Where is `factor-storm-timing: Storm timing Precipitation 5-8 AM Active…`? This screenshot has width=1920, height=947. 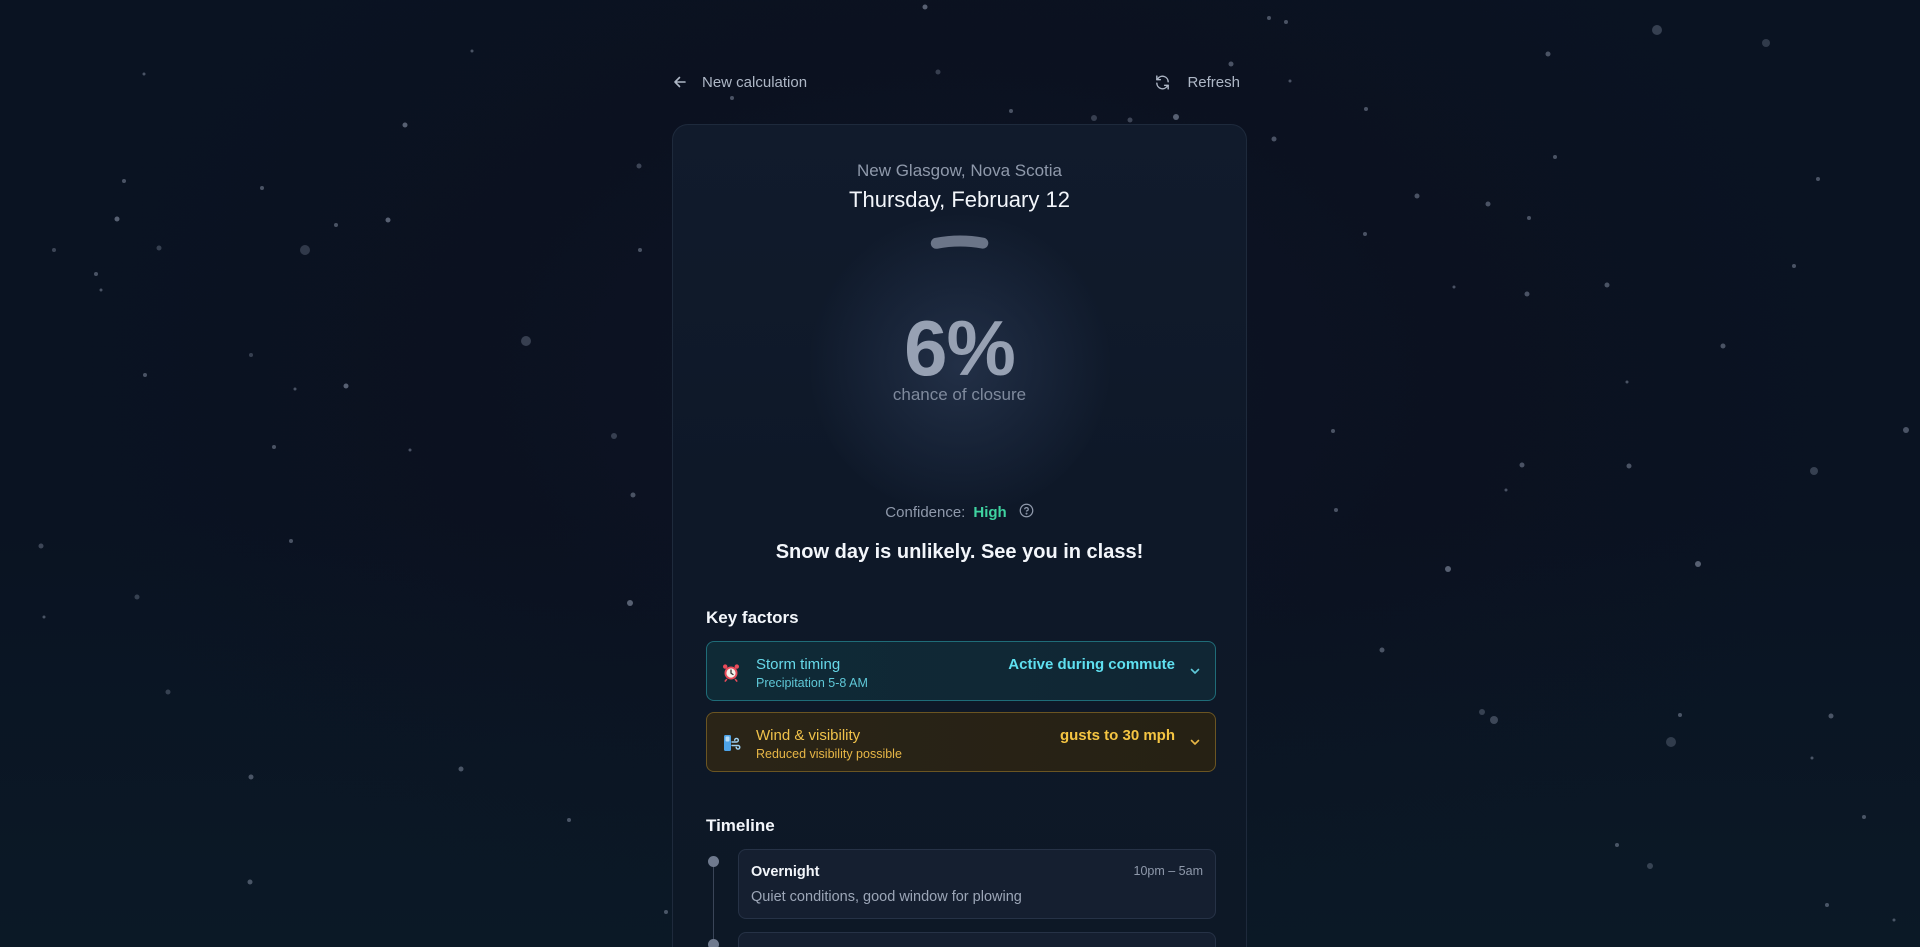 factor-storm-timing: Storm timing Precipitation 5-8 AM Active… is located at coordinates (961, 671).